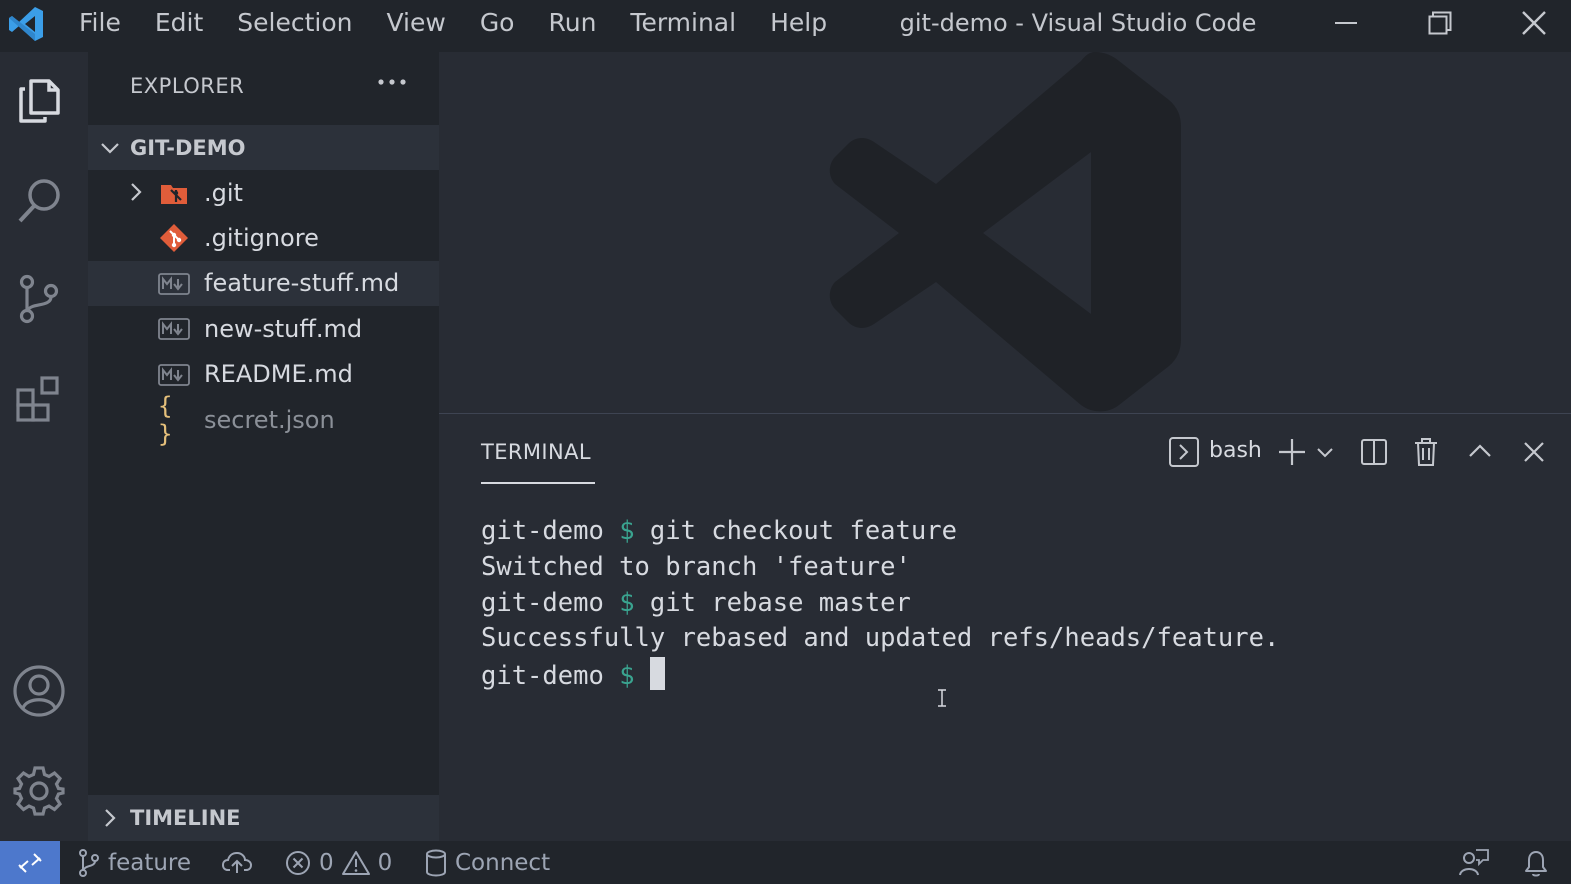  Describe the element at coordinates (1534, 452) in the screenshot. I see `close-panel-button` at that location.